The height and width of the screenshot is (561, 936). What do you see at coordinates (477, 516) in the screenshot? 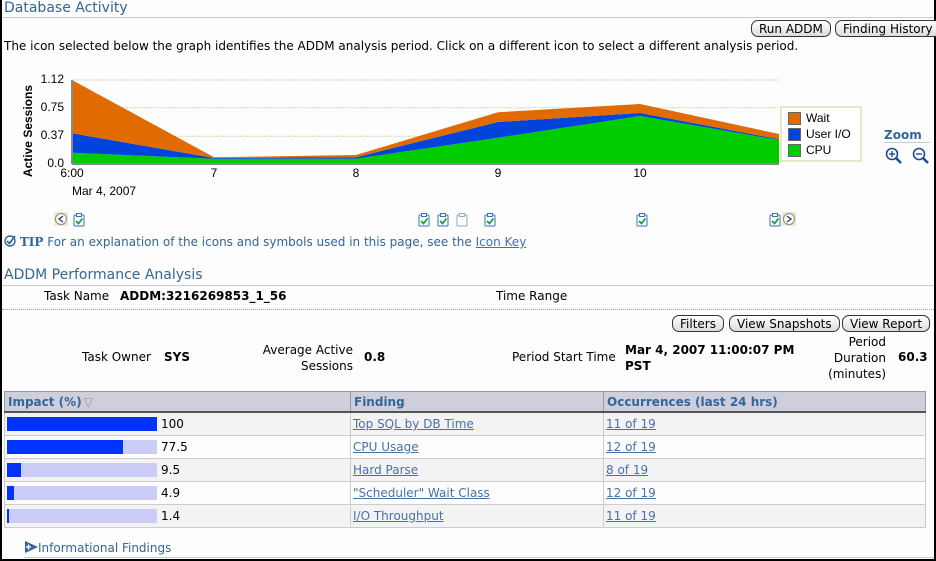
I see `finding-cell: I/O Throughput` at bounding box center [477, 516].